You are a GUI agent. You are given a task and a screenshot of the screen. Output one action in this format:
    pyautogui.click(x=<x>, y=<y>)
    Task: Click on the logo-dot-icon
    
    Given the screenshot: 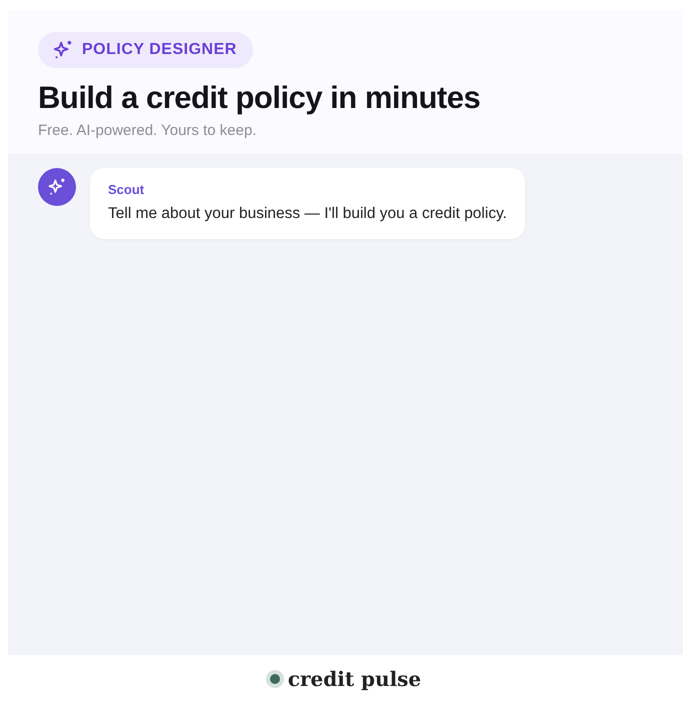 What is the action you would take?
    pyautogui.click(x=275, y=679)
    